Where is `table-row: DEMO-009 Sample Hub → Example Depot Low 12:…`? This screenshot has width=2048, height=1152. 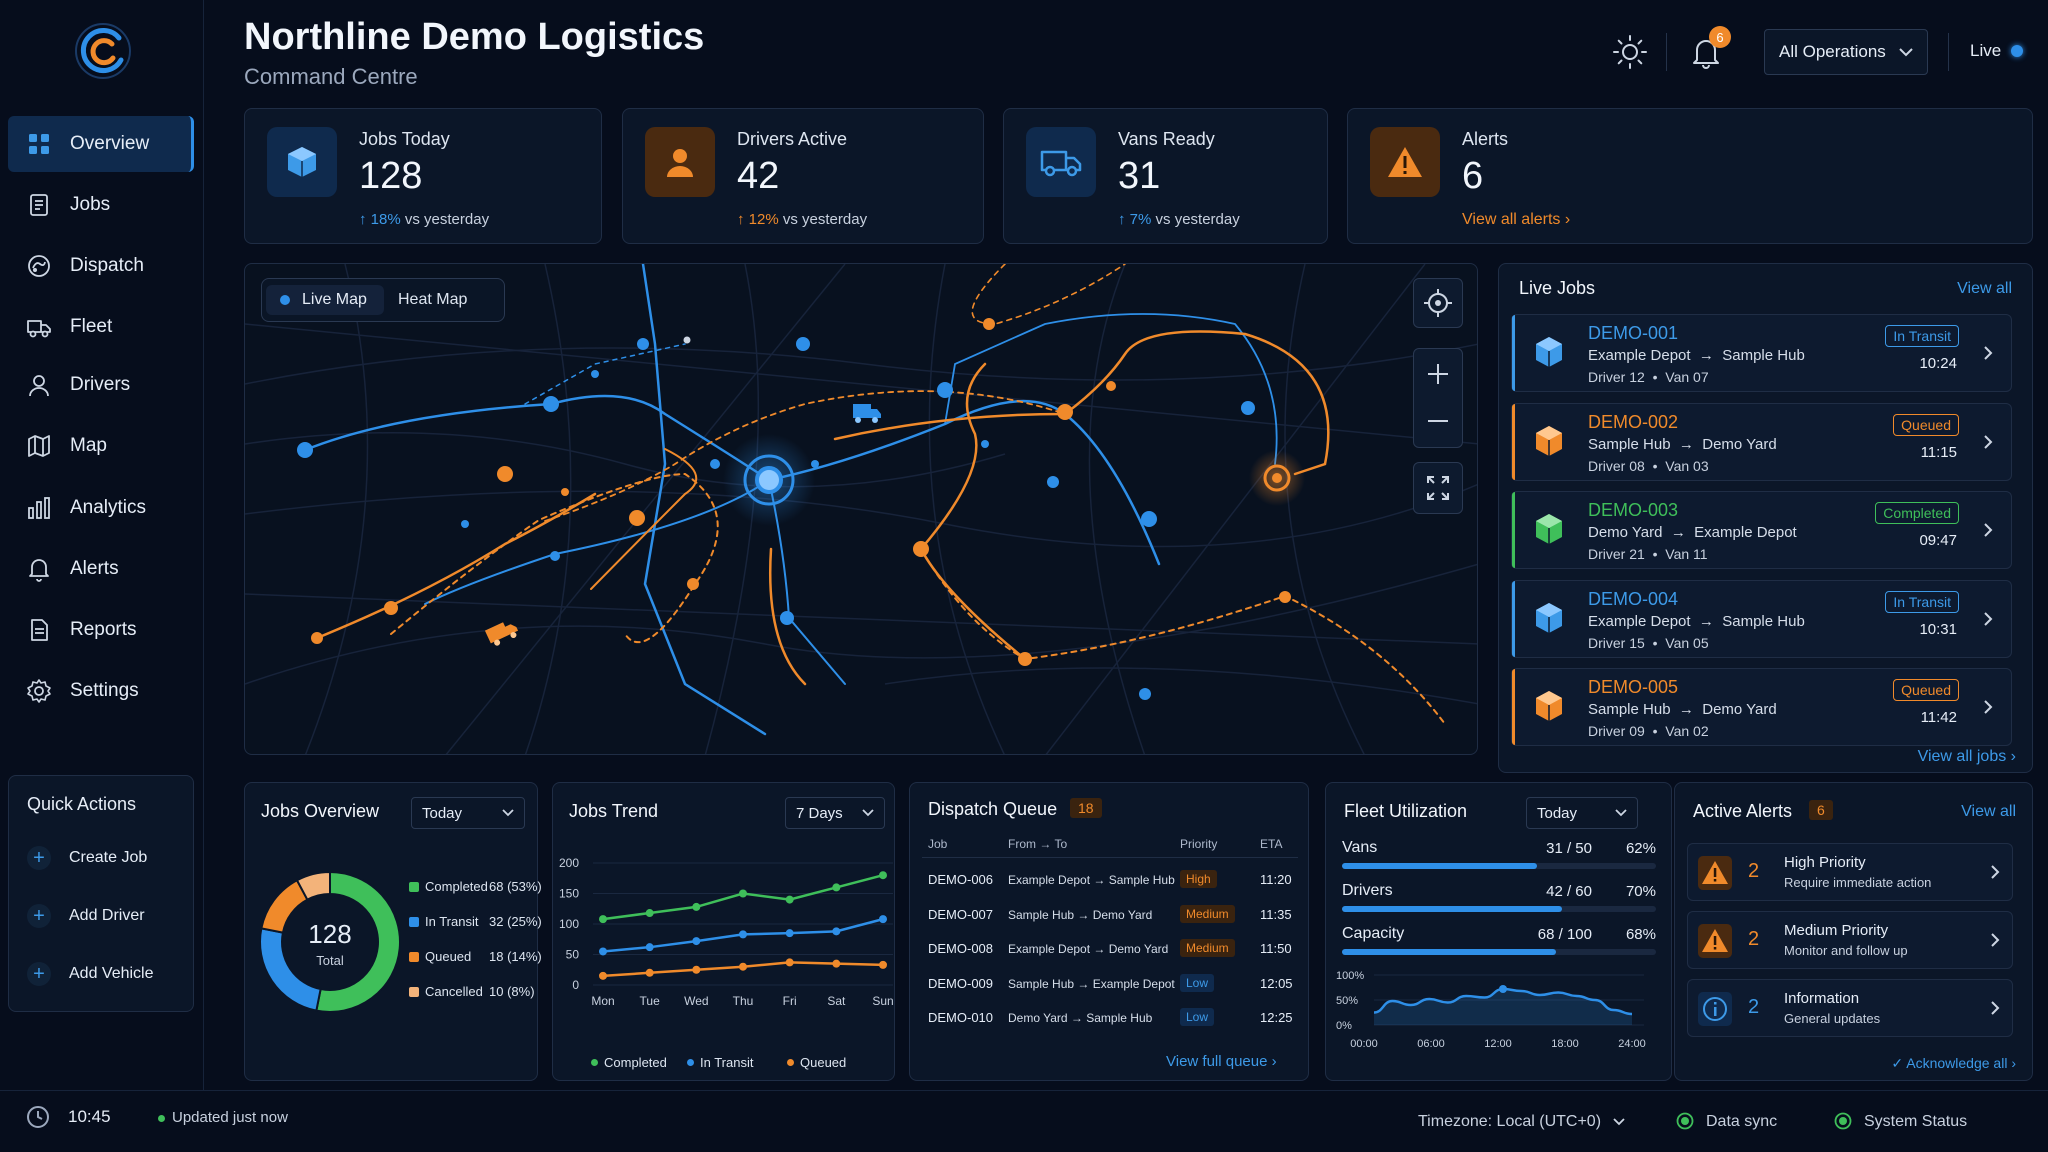 table-row: DEMO-009 Sample Hub → Example Depot Low 12:… is located at coordinates (1110, 985).